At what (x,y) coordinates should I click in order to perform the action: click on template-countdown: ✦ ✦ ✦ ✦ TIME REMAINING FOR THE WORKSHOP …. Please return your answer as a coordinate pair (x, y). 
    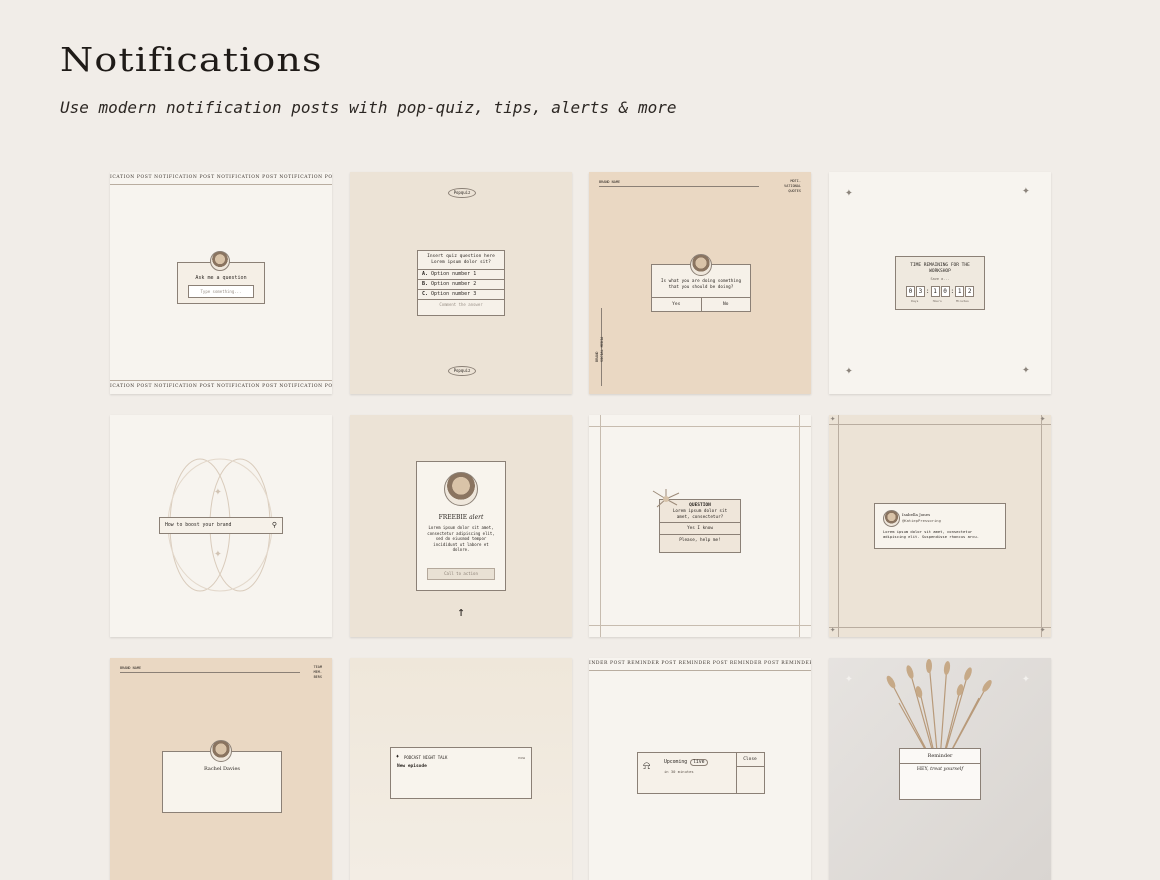
    Looking at the image, I should click on (940, 283).